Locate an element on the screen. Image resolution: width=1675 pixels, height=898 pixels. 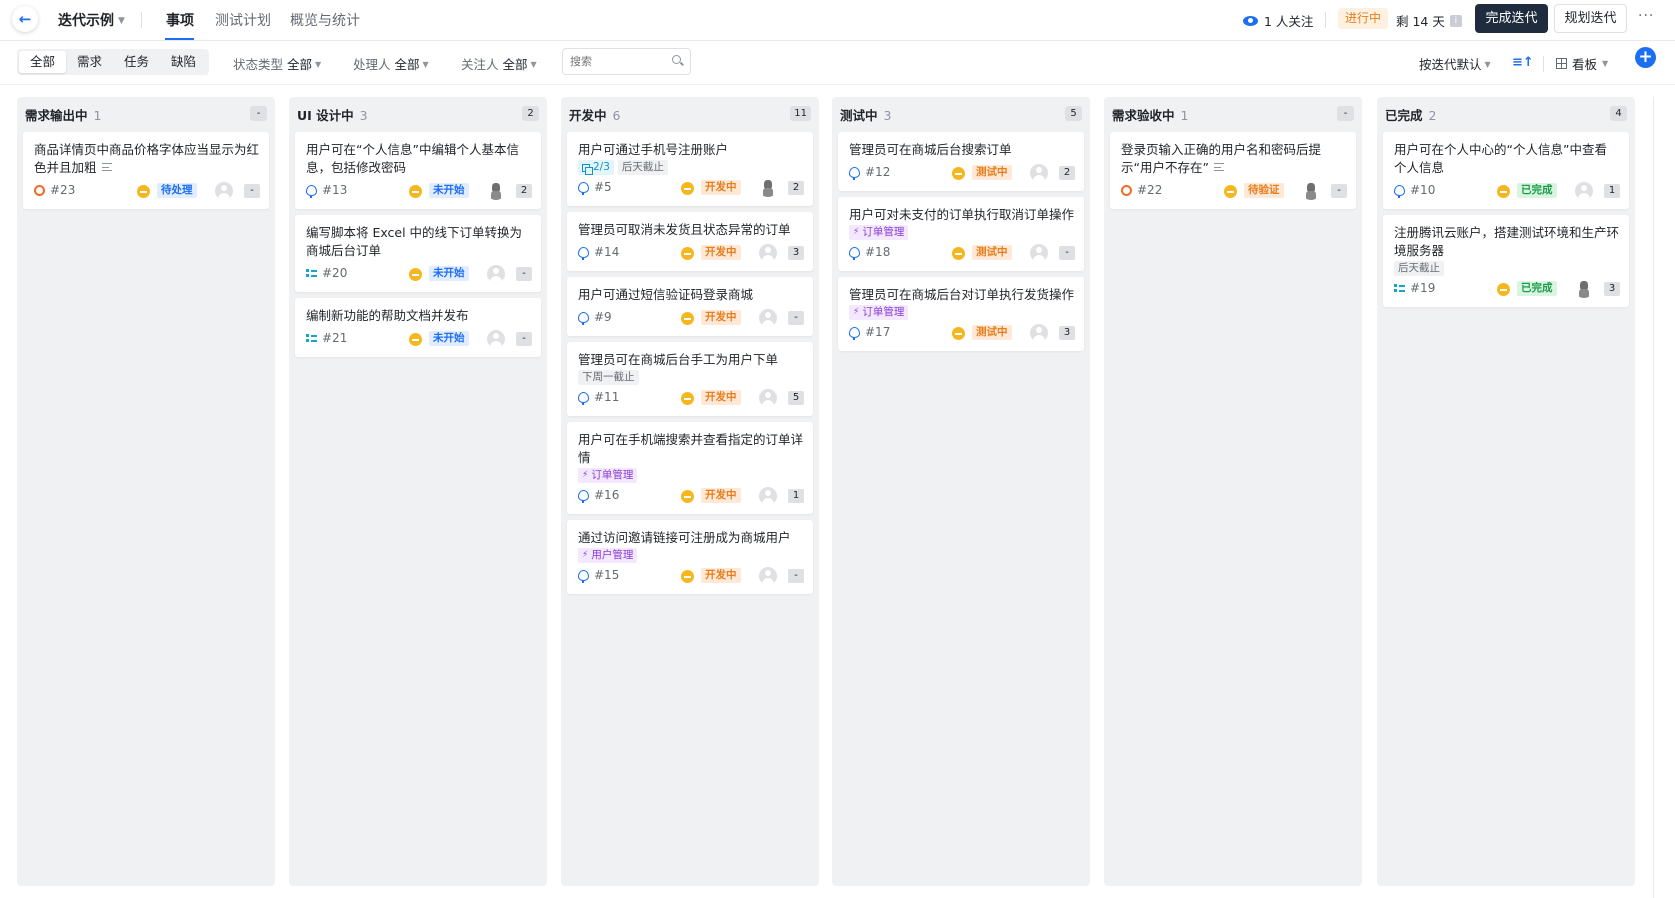
work-item-card: 编制新功能的帮助文档并发布 #21 未开始 - is located at coordinates (418, 327).